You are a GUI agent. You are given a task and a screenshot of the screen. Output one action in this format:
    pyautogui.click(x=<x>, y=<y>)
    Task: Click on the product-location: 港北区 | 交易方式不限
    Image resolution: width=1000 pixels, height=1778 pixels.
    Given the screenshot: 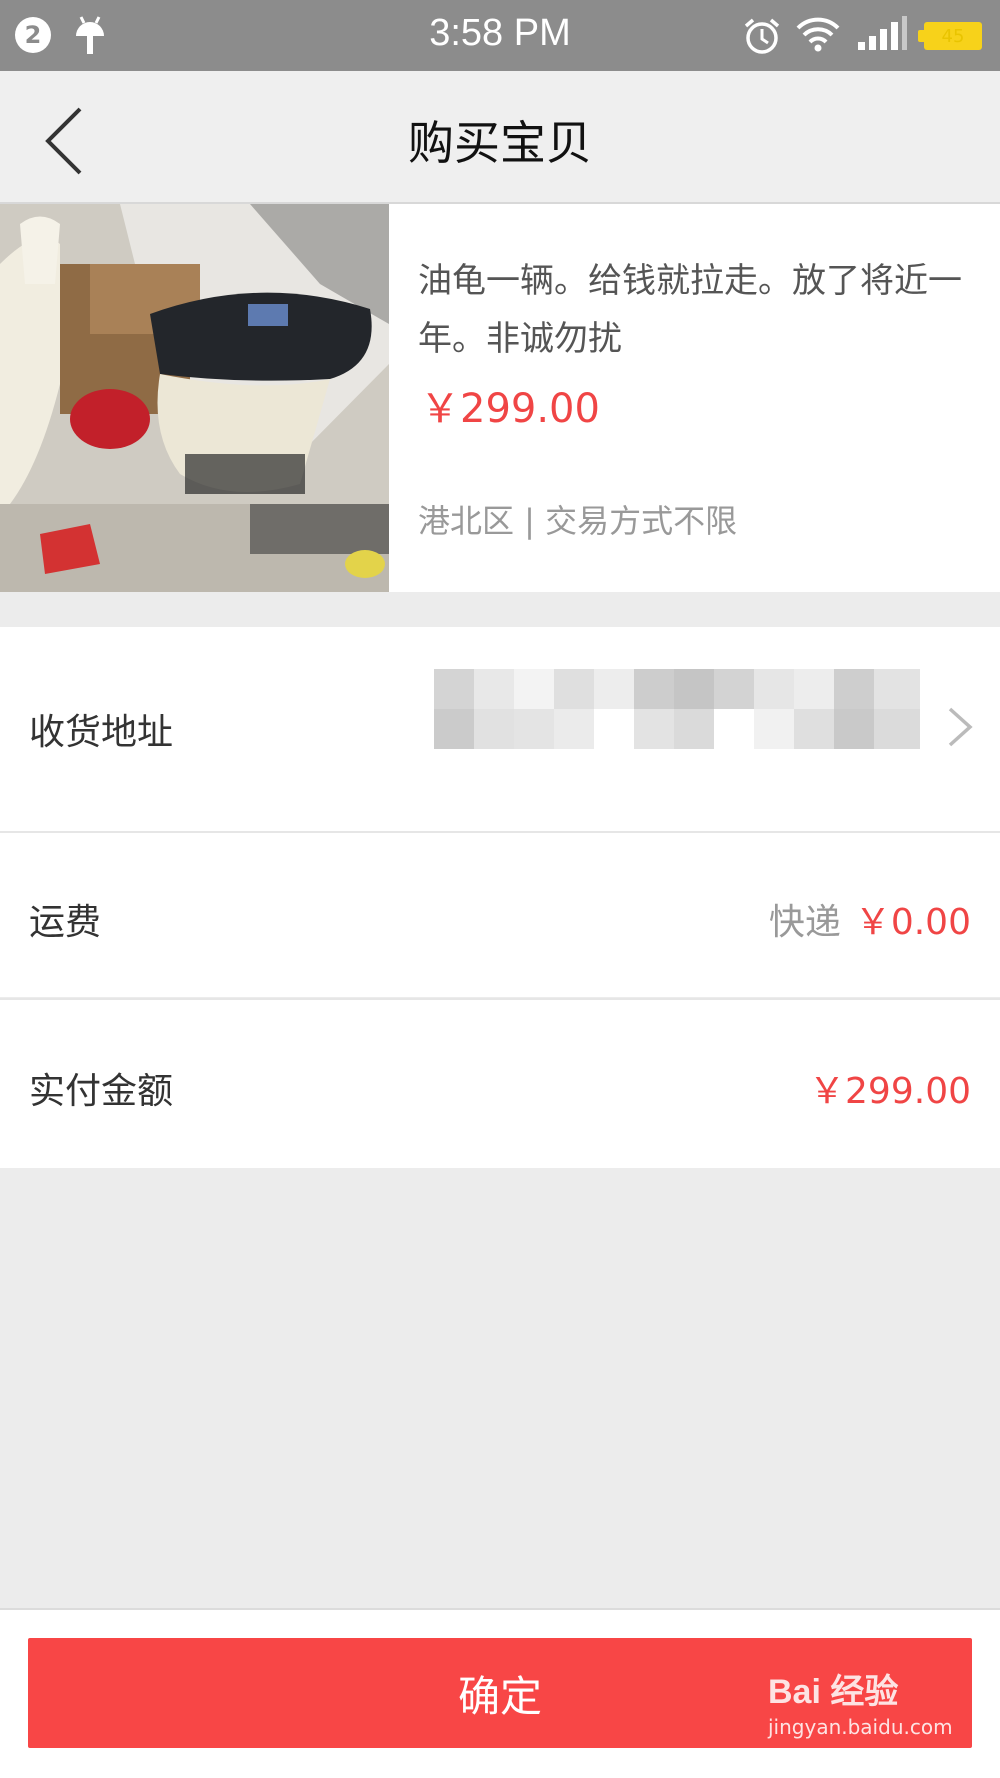 What is the action you would take?
    pyautogui.click(x=578, y=521)
    